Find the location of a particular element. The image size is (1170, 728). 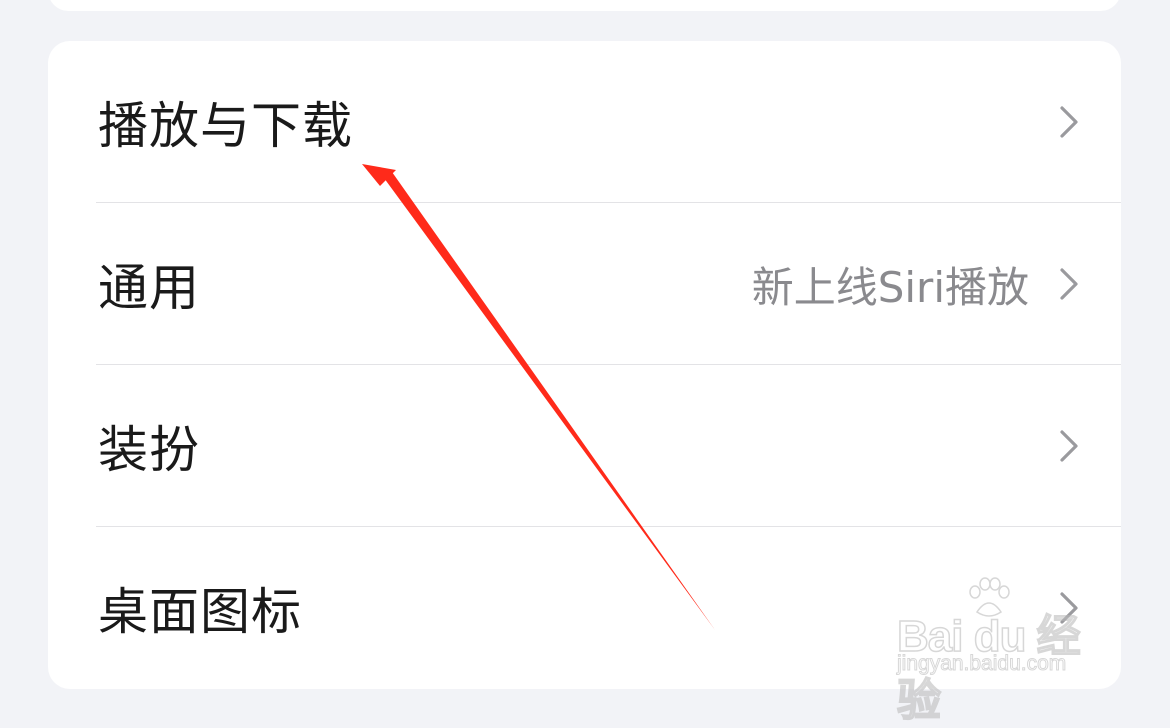

settings-row-label: 装扮 is located at coordinates (149, 450).